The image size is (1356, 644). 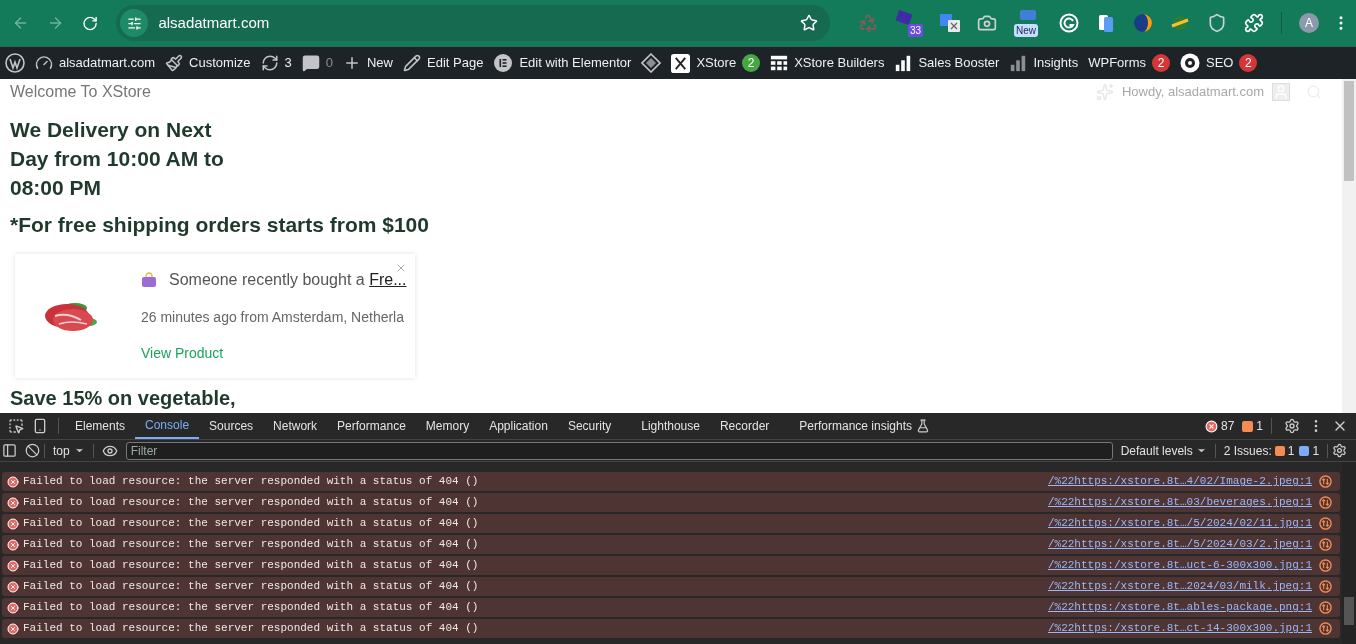 I want to click on devtools-tab: Console, so click(x=167, y=426).